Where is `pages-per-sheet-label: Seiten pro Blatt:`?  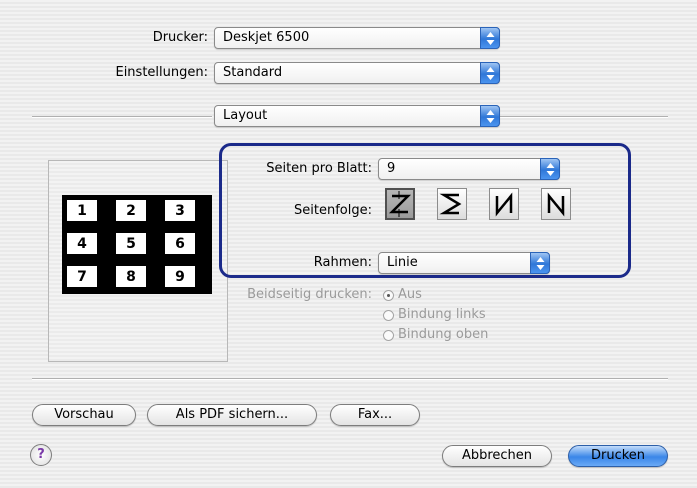
pages-per-sheet-label: Seiten pro Blatt: is located at coordinates (319, 168).